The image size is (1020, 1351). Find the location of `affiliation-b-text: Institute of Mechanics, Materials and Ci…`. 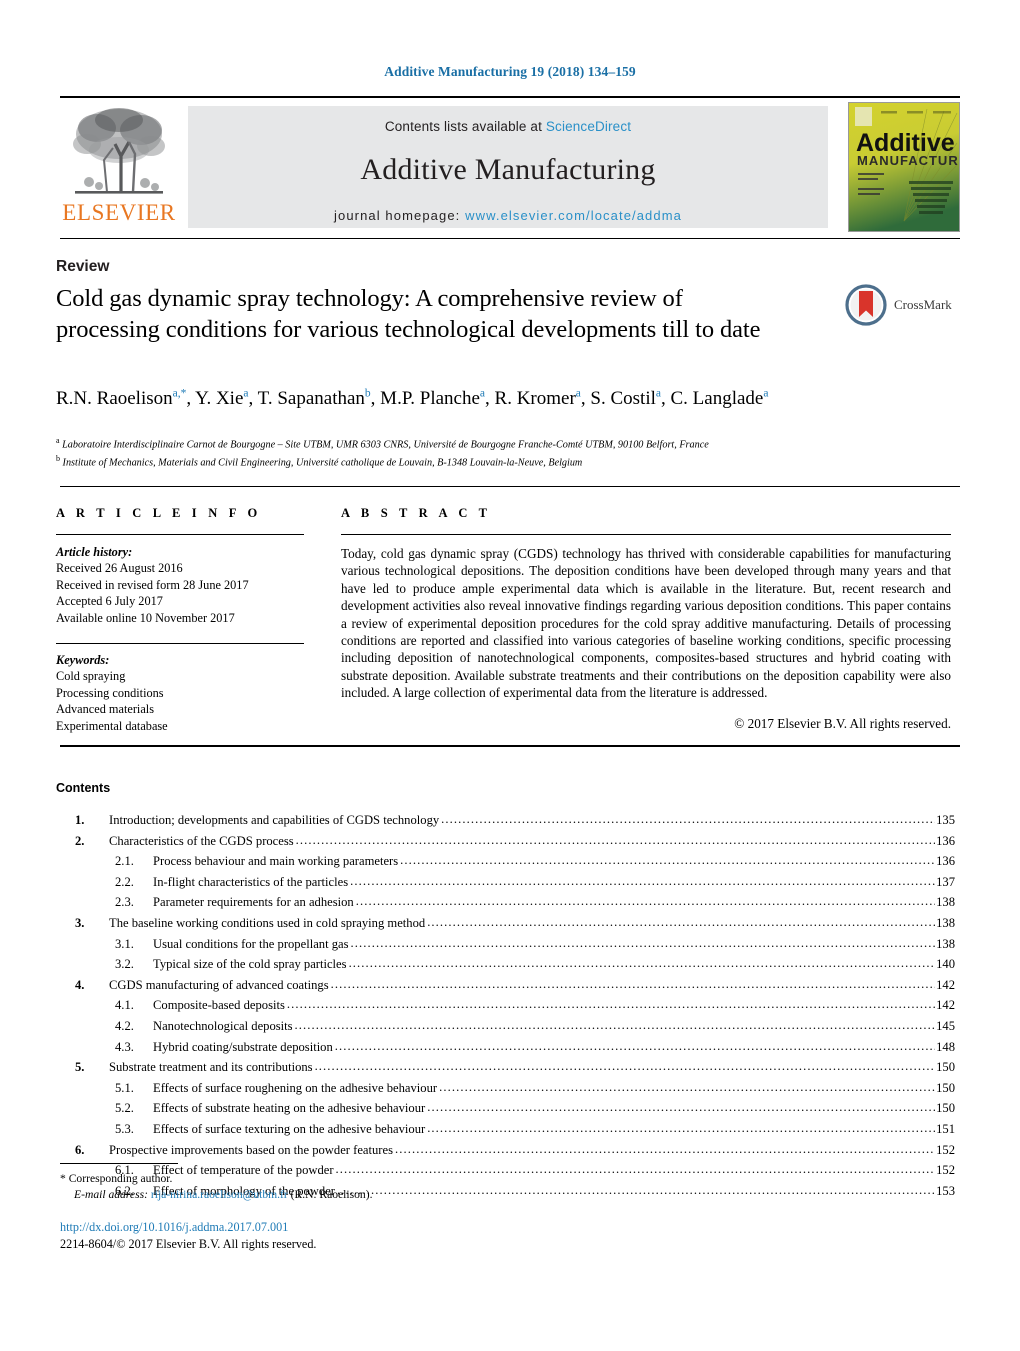

affiliation-b-text: Institute of Mechanics, Materials and Ci… is located at coordinates (322, 463).